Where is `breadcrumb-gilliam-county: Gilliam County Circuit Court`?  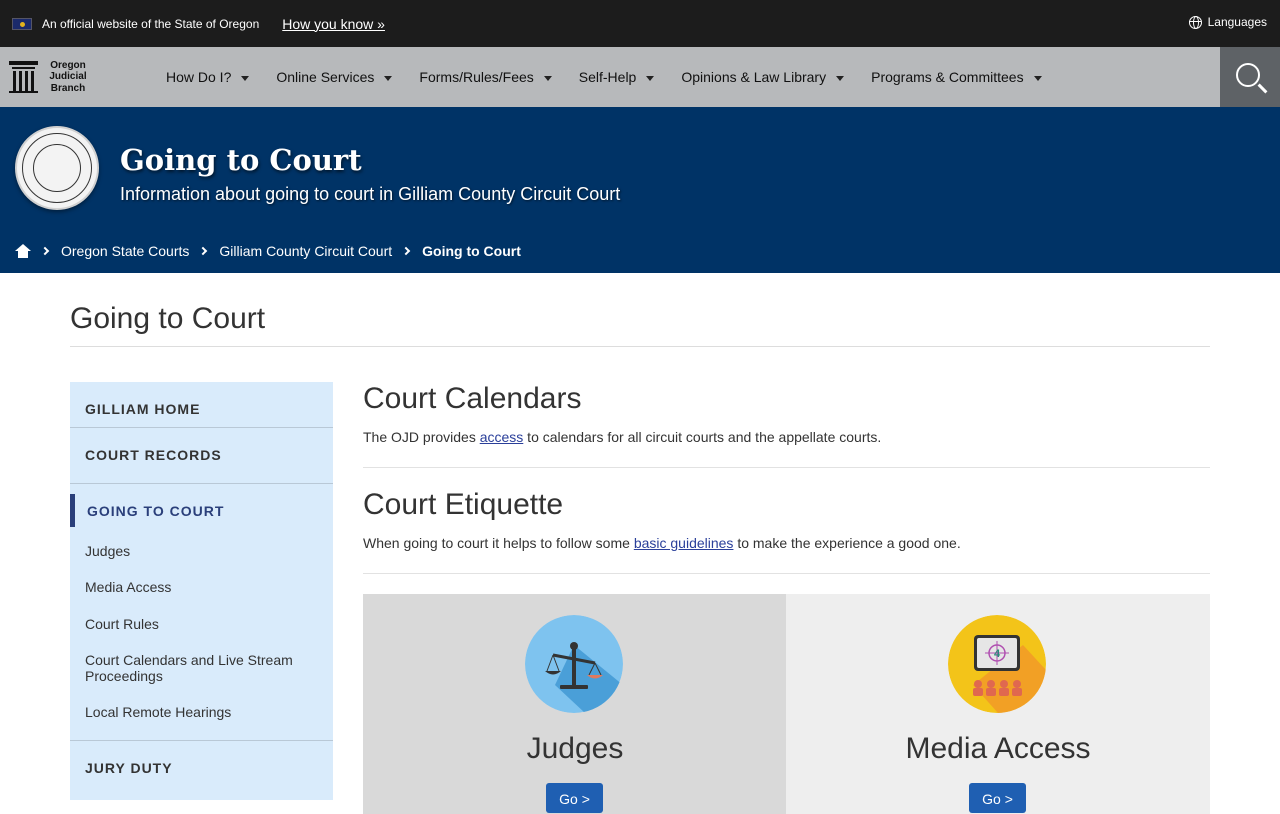
breadcrumb-gilliam-county: Gilliam County Circuit Court is located at coordinates (305, 251).